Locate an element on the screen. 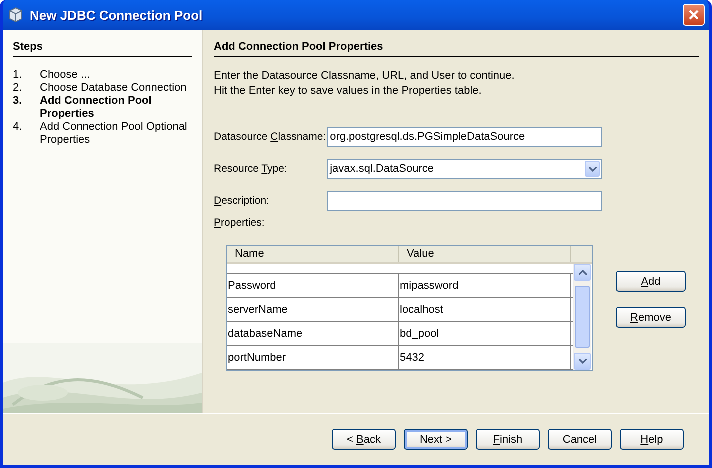  field-label: Resource Type: is located at coordinates (251, 169).